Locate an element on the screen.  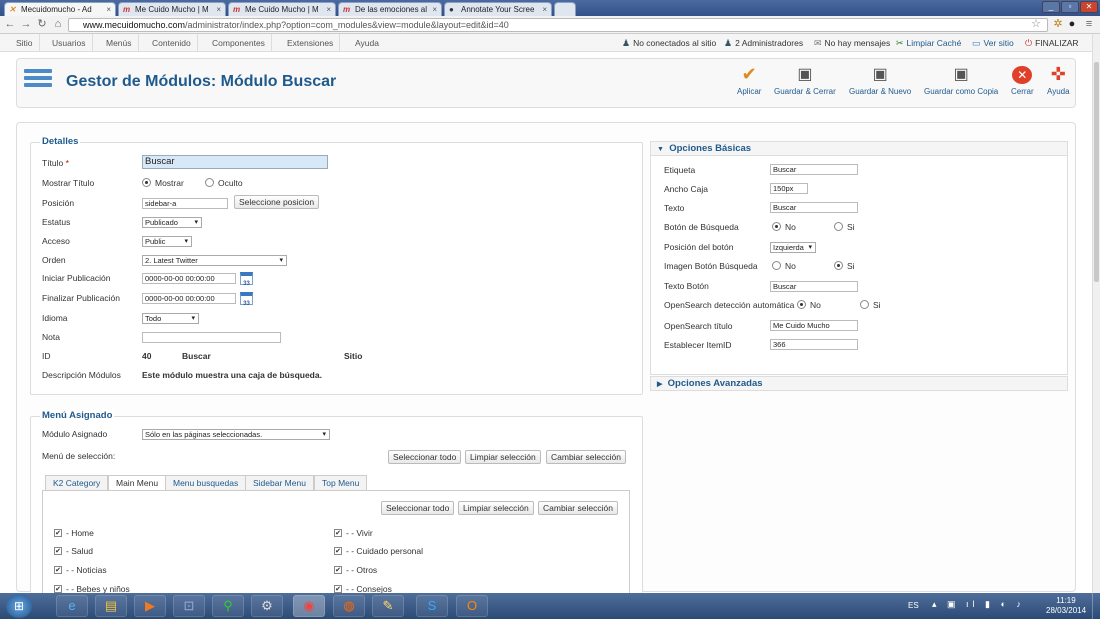
browser-tab-2: m Me Cuido Mucho | M × is located at coordinates (172, 9).